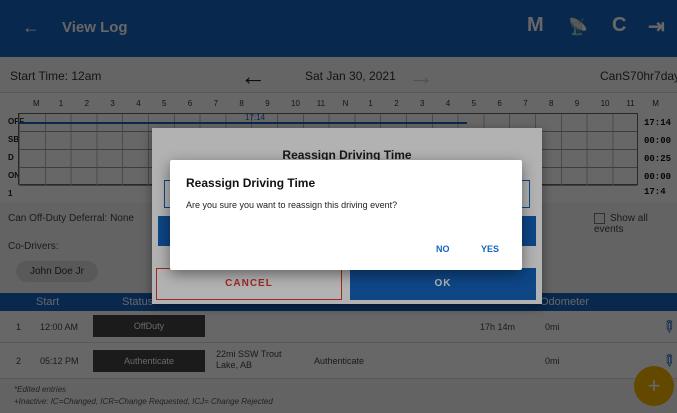 Image resolution: width=677 pixels, height=413 pixels. What do you see at coordinates (443, 249) in the screenshot?
I see `no-button: NO` at bounding box center [443, 249].